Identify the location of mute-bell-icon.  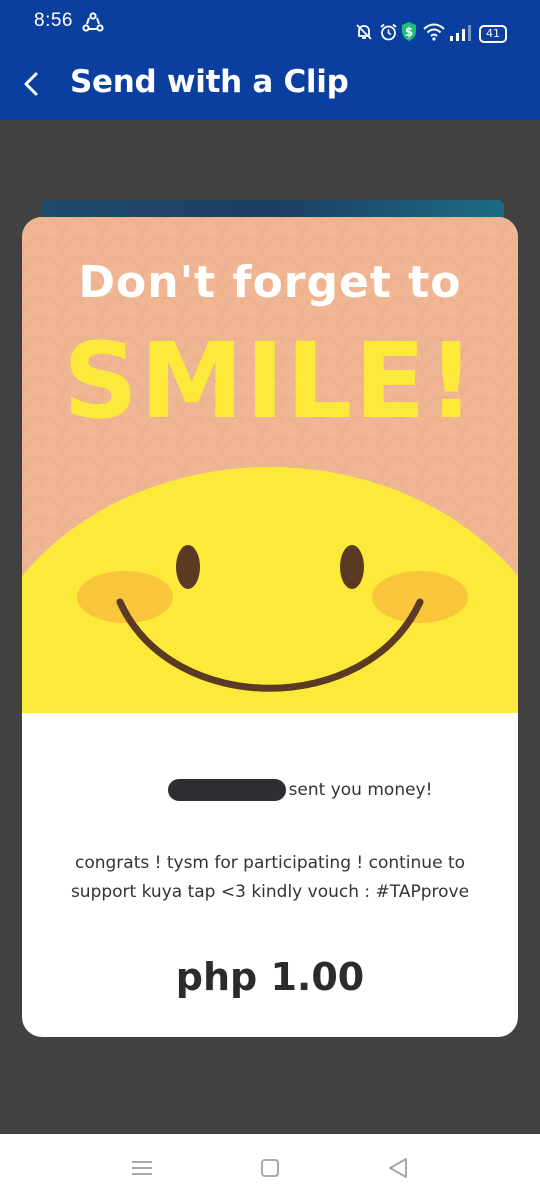
(364, 32).